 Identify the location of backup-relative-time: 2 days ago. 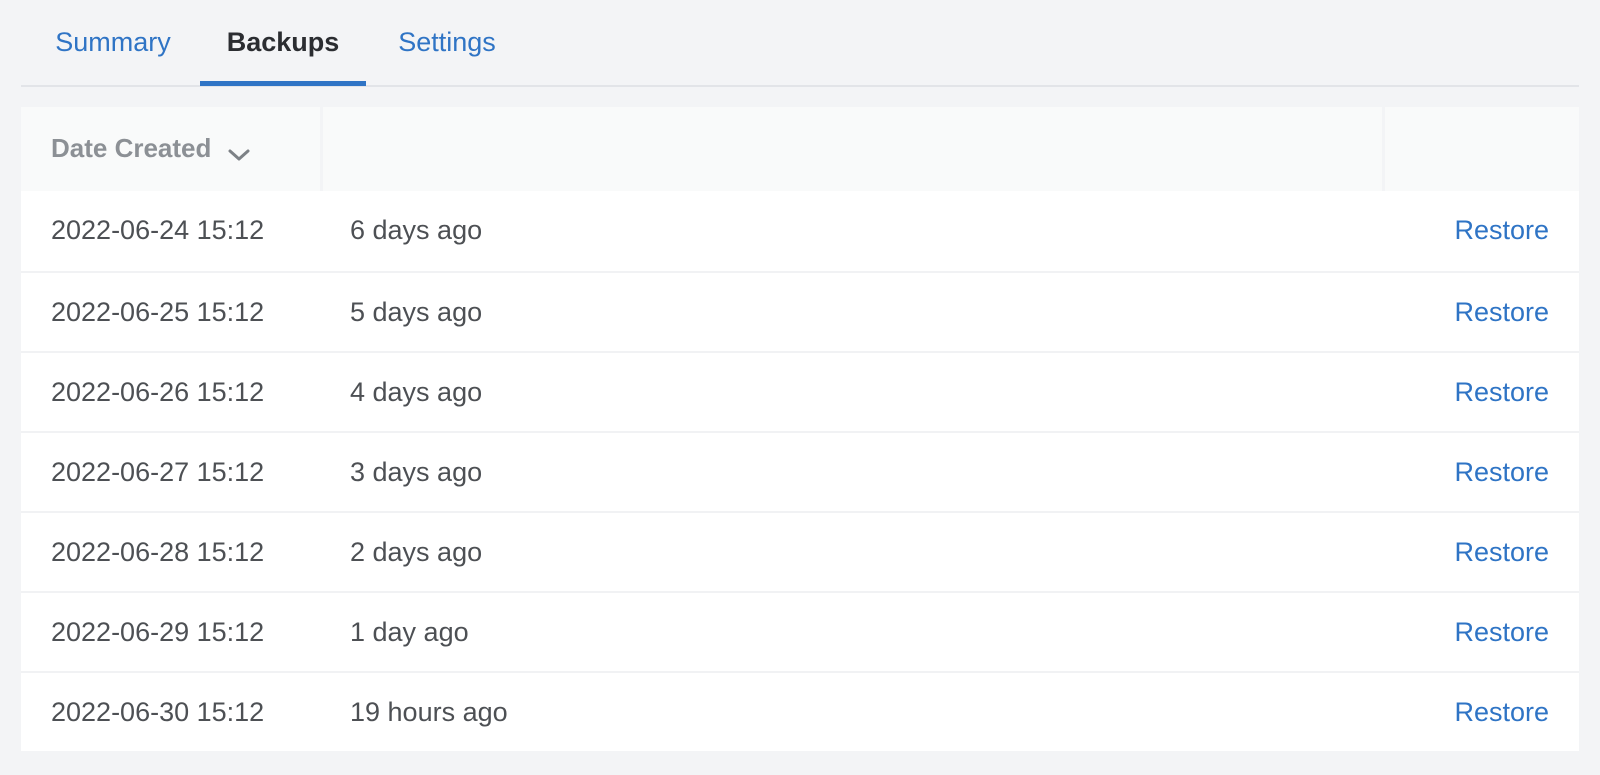
(416, 552).